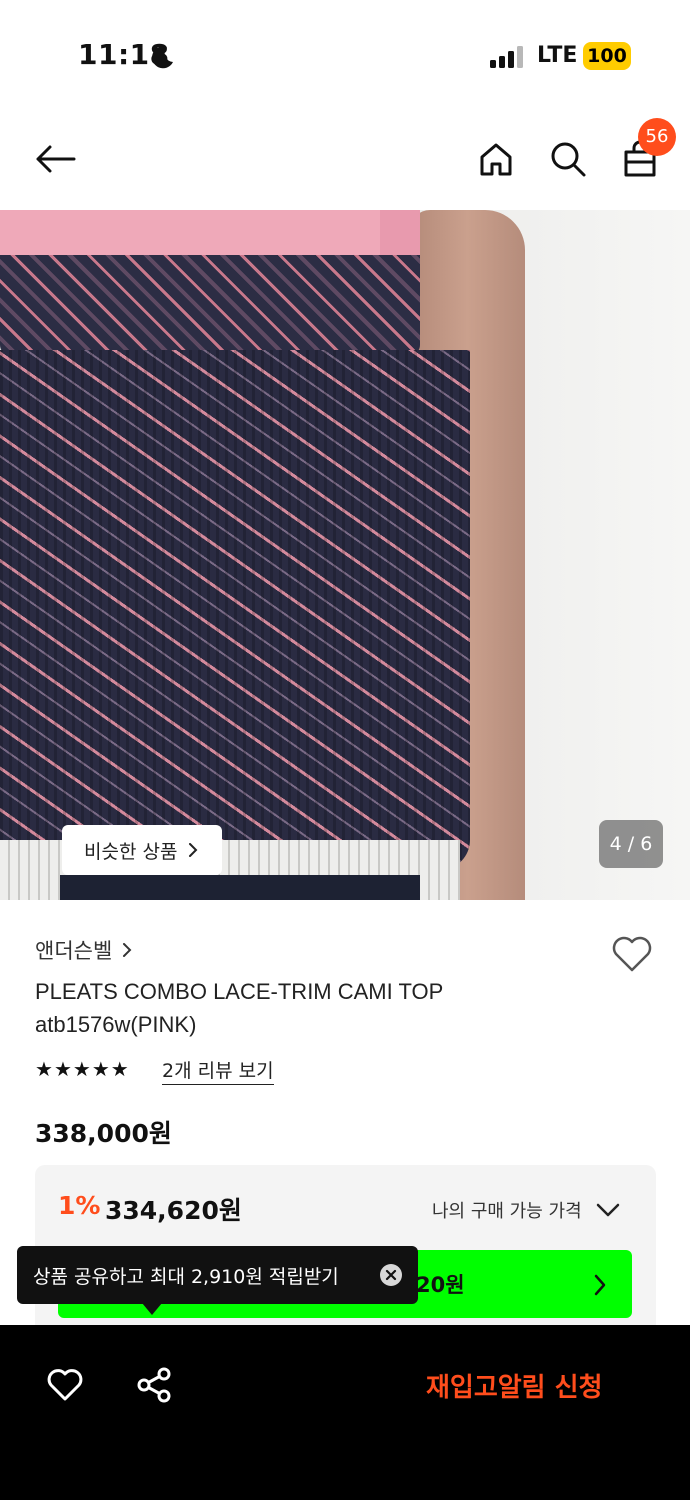 The width and height of the screenshot is (690, 1500). What do you see at coordinates (345, 55) in the screenshot?
I see `status-bar: 11:18 LTE 100` at bounding box center [345, 55].